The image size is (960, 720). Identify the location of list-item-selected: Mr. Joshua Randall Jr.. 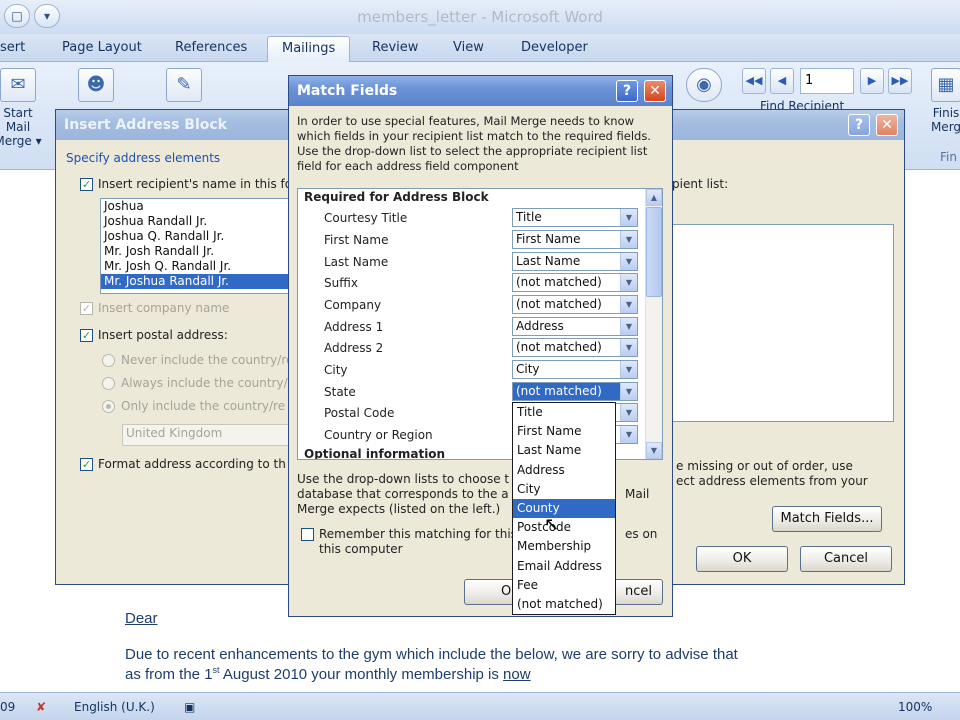
(195, 281).